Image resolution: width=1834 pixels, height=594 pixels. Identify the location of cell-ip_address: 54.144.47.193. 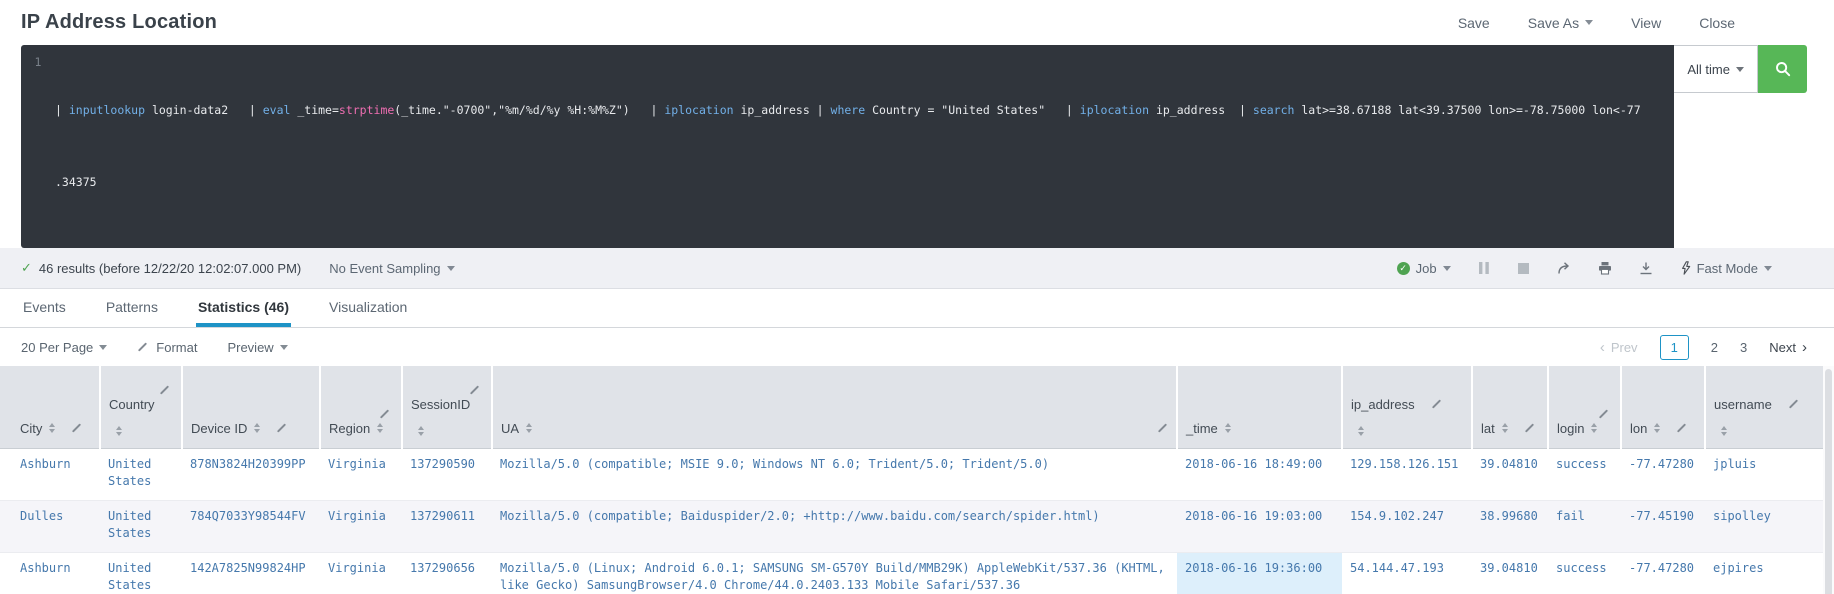
(1407, 573).